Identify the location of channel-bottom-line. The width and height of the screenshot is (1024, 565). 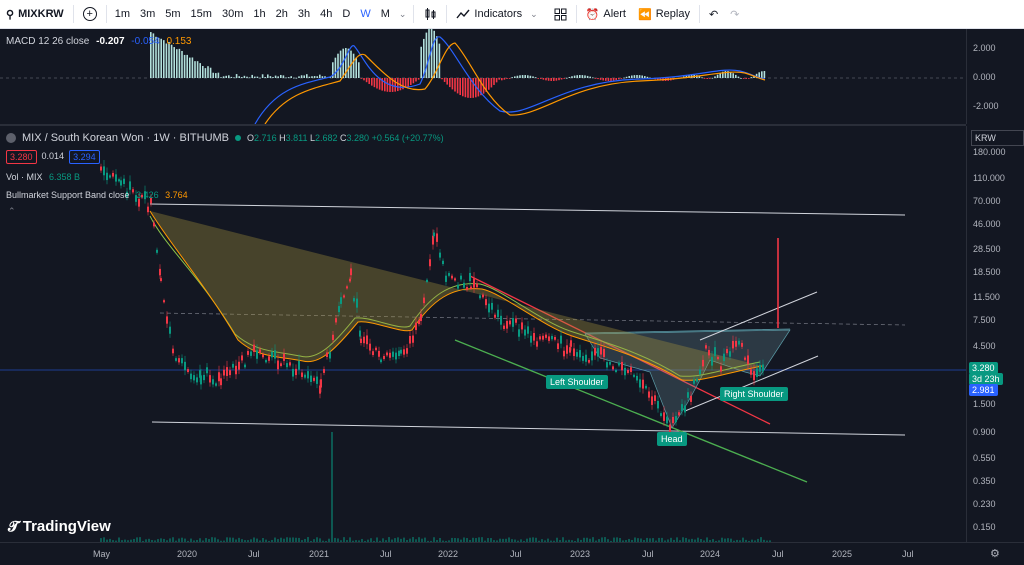
(528, 428).